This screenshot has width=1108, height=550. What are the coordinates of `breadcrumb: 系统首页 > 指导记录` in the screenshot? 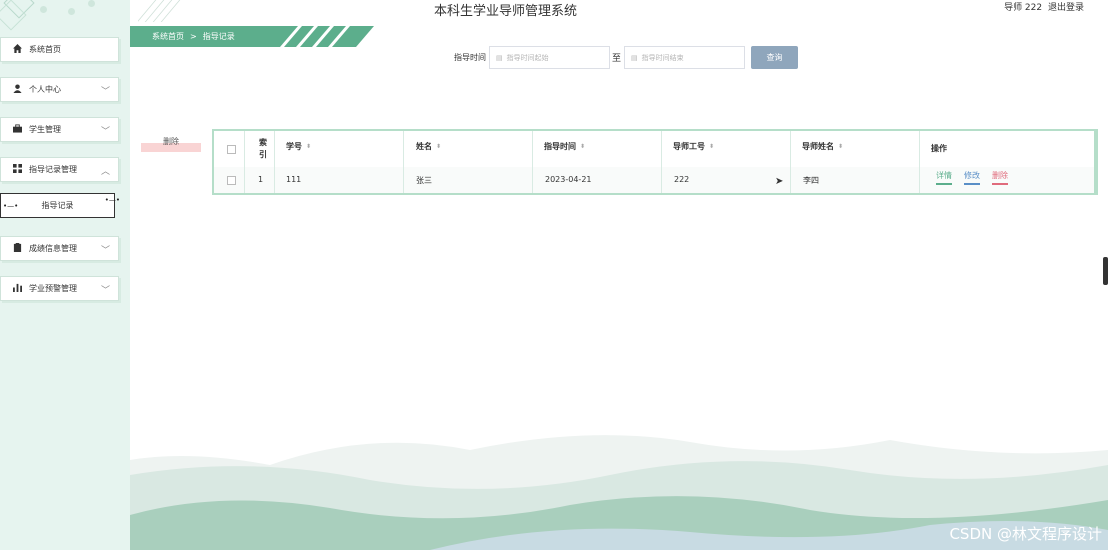 It's located at (252, 36).